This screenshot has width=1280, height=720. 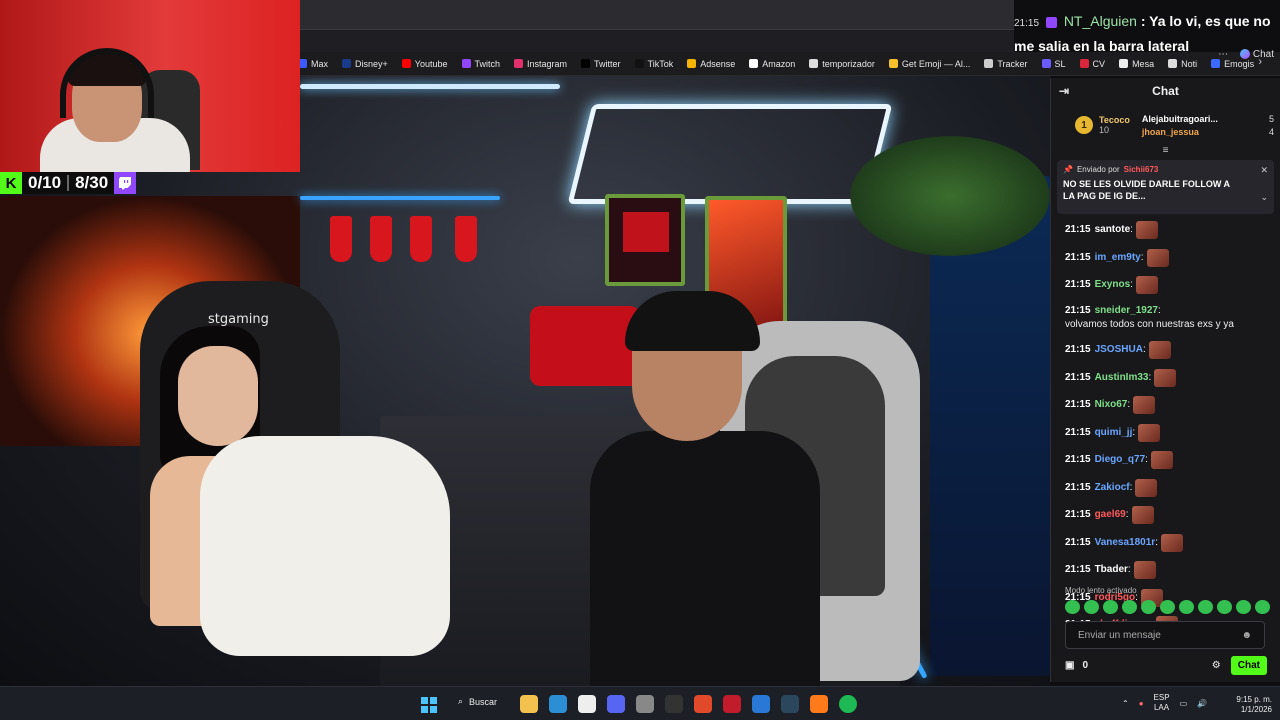 What do you see at coordinates (1100, 21) in the screenshot?
I see `notification-user: NT_Alguien` at bounding box center [1100, 21].